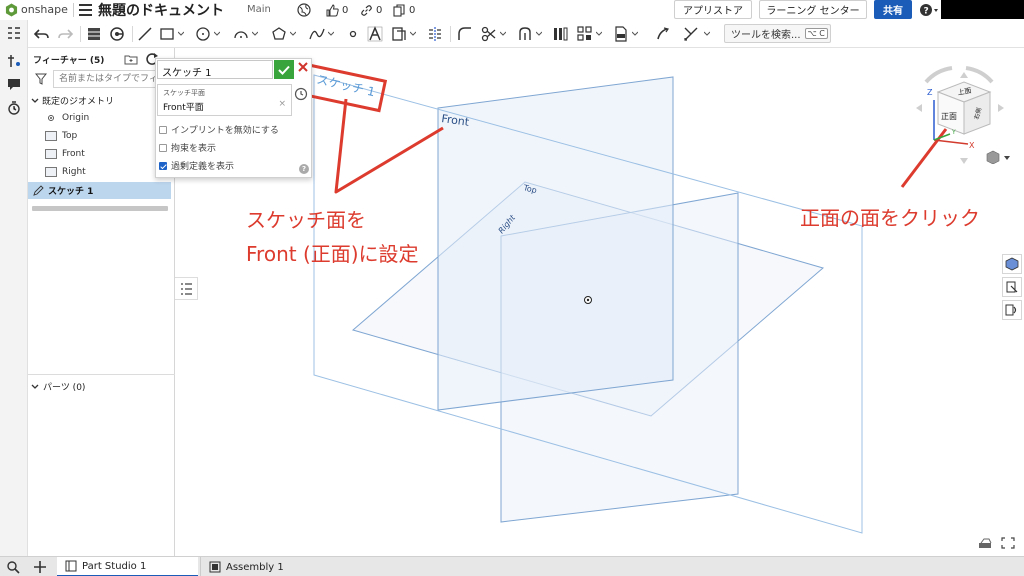  I want to click on spline-tool-button, so click(317, 34).